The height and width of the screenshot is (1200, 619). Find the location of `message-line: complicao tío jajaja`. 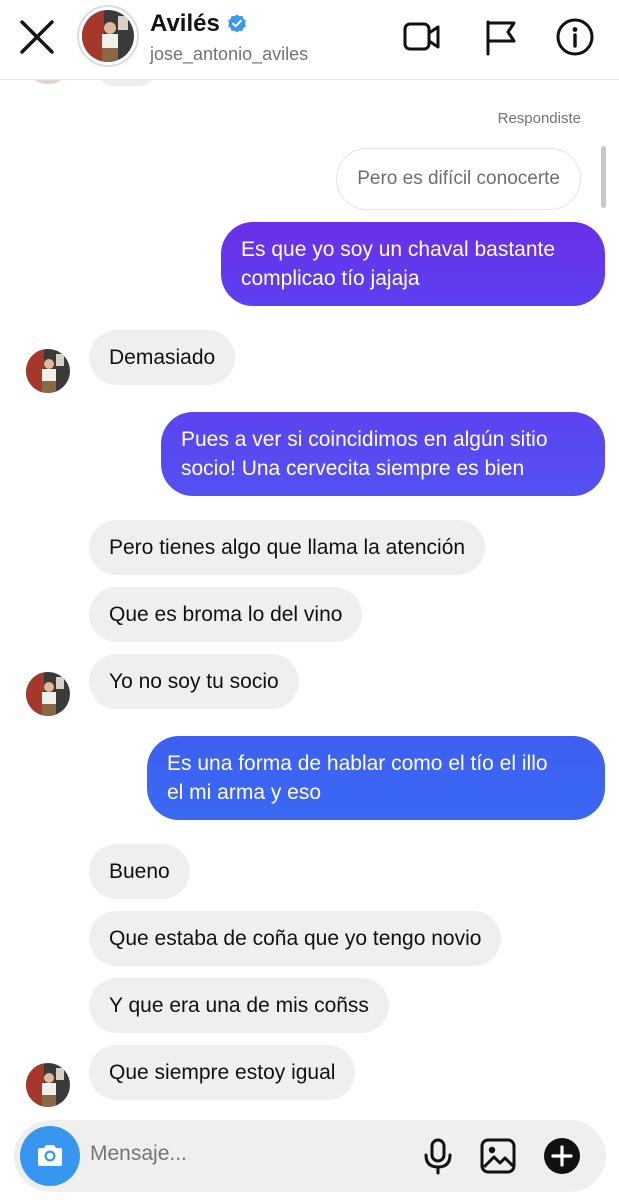

message-line: complicao tío jajaja is located at coordinates (330, 278).